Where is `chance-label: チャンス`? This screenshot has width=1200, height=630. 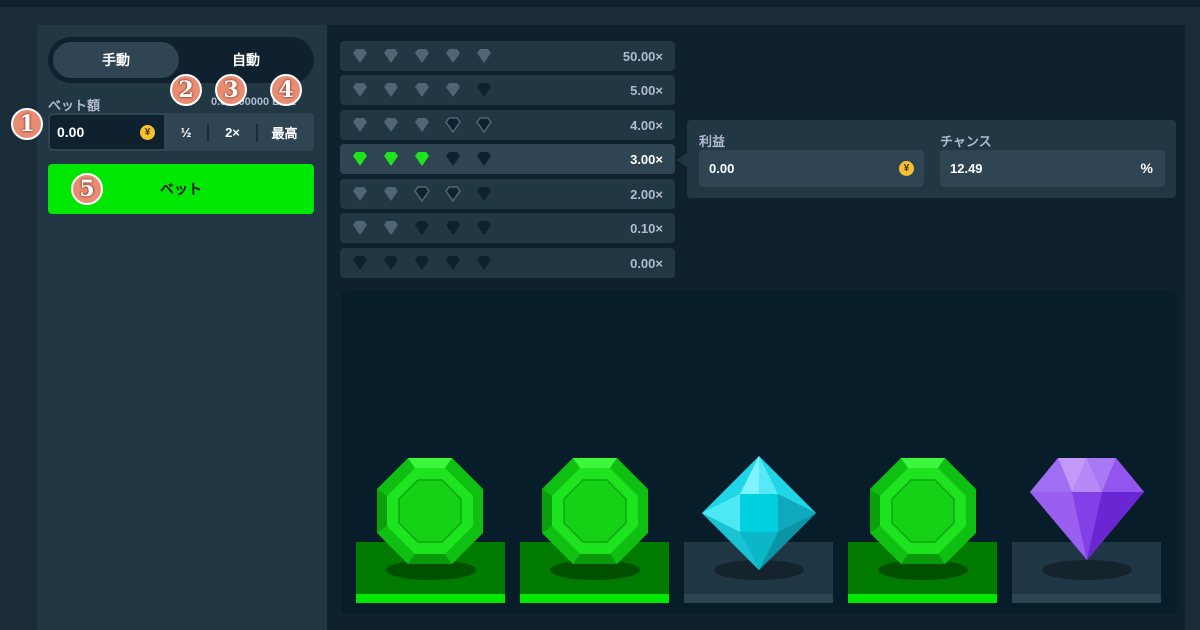
chance-label: チャンス is located at coordinates (966, 141).